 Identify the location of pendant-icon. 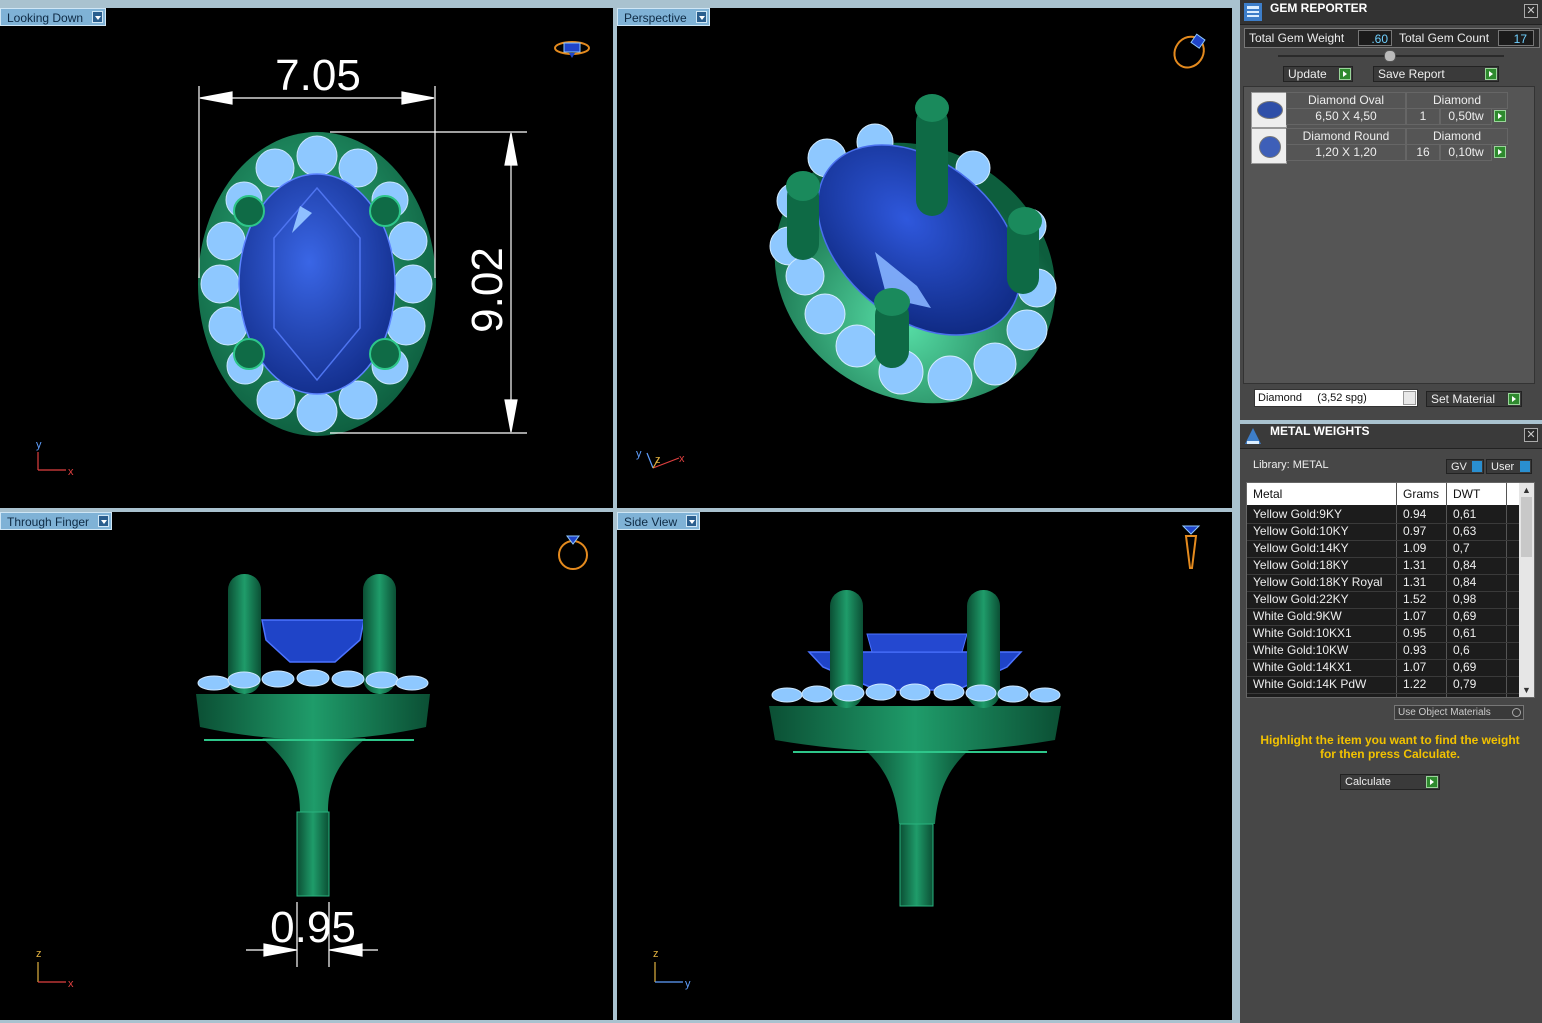
(1191, 547).